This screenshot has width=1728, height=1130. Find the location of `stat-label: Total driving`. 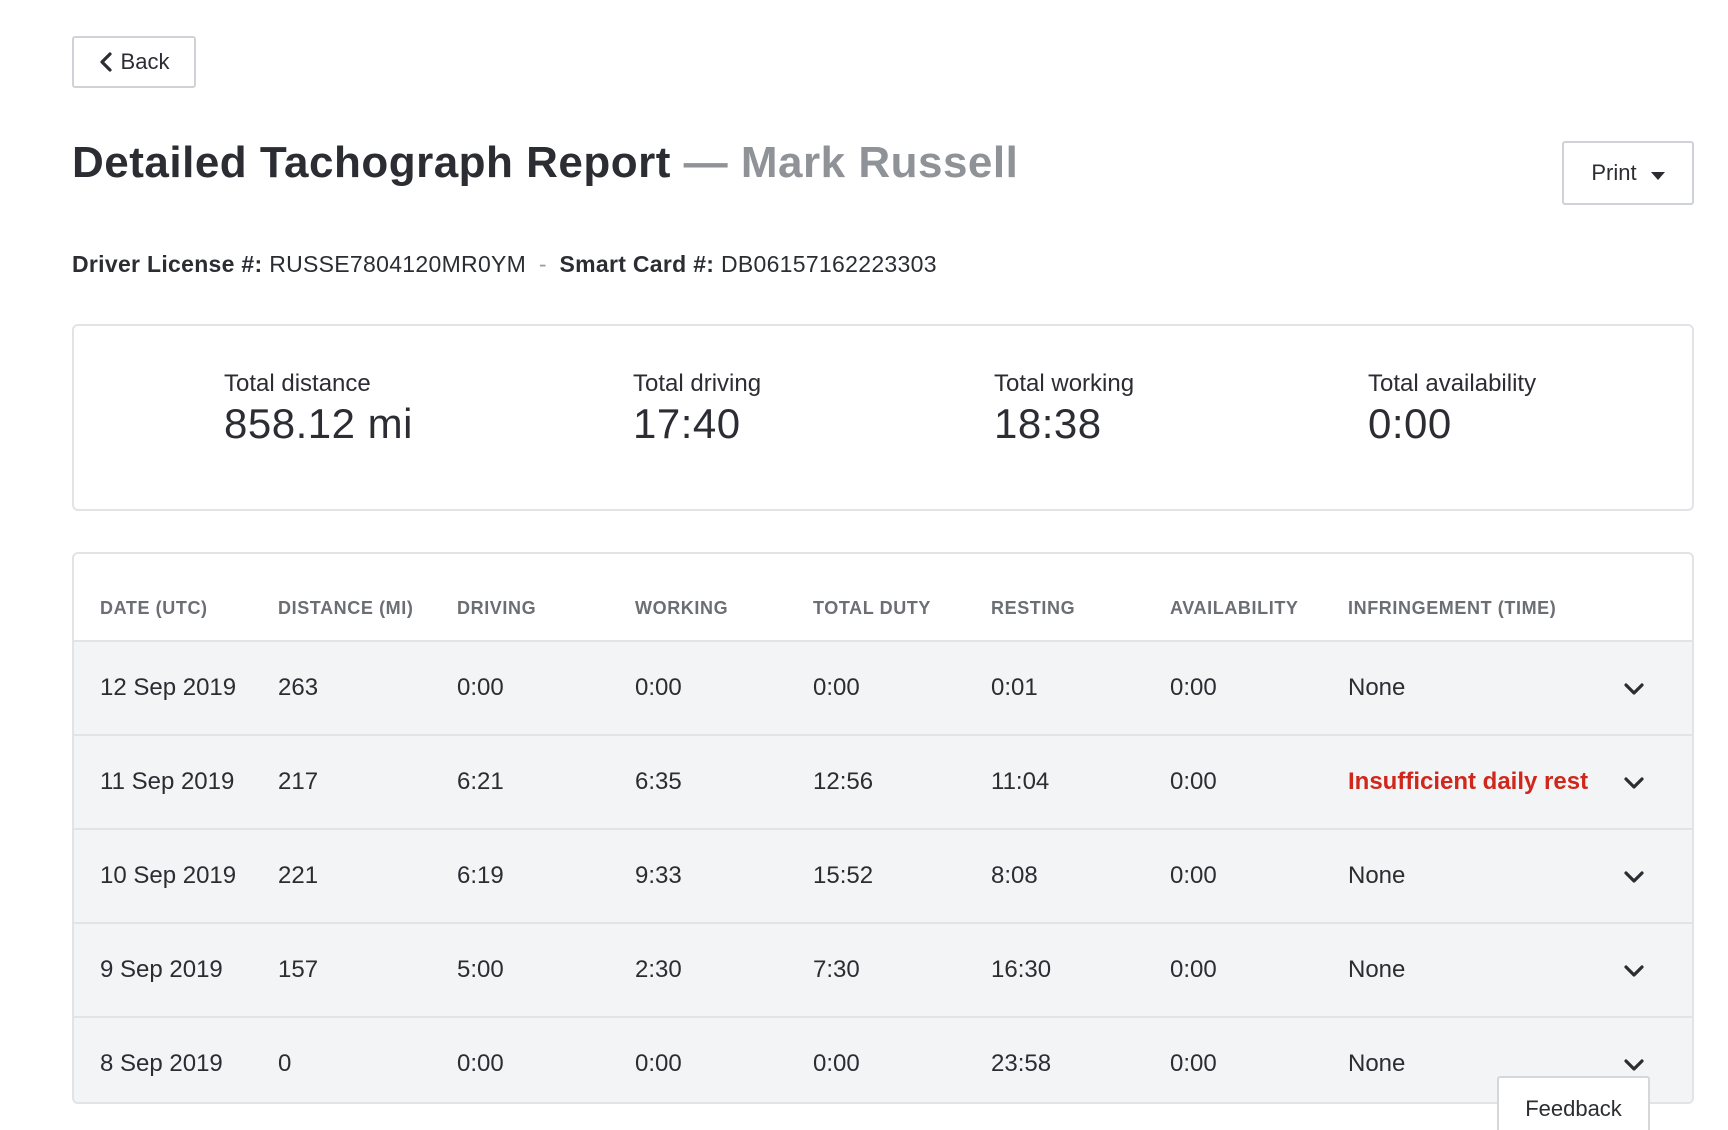

stat-label: Total driving is located at coordinates (697, 383).